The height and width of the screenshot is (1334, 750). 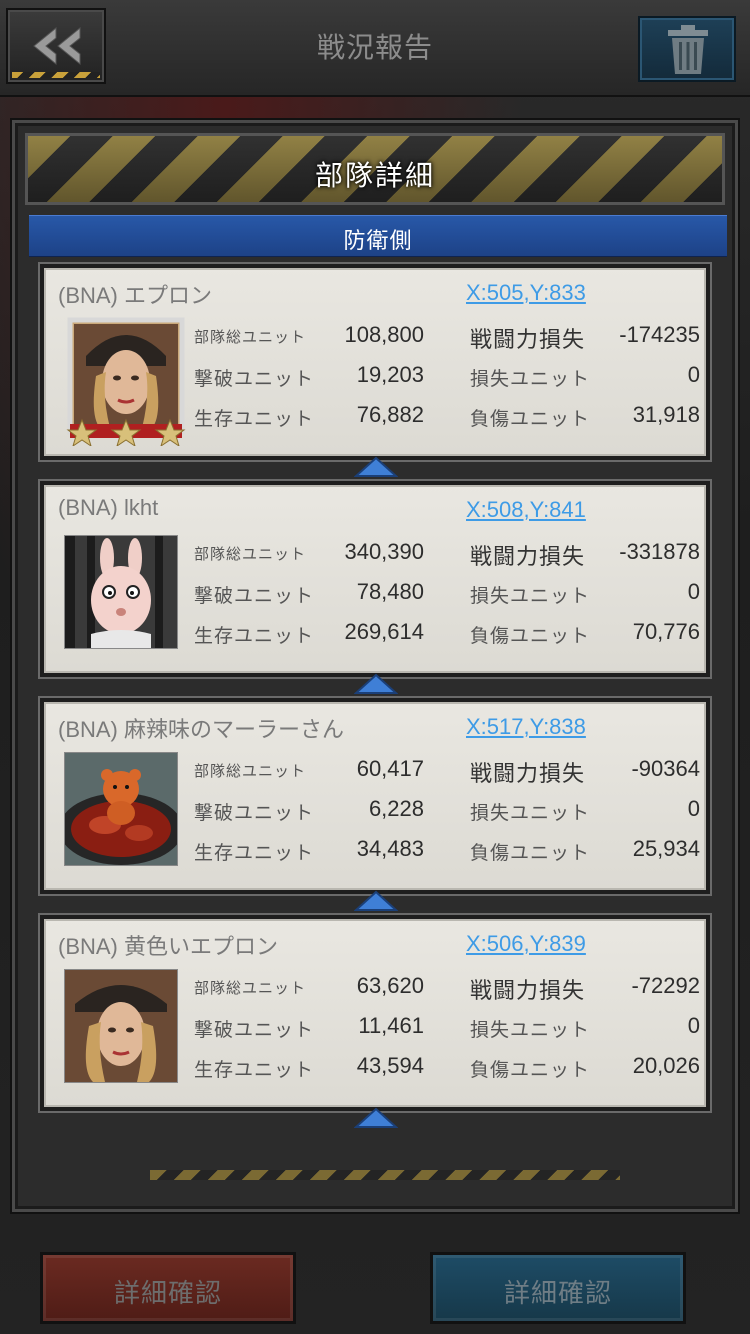 I want to click on player-name: (BNA) lkht, so click(x=108, y=507).